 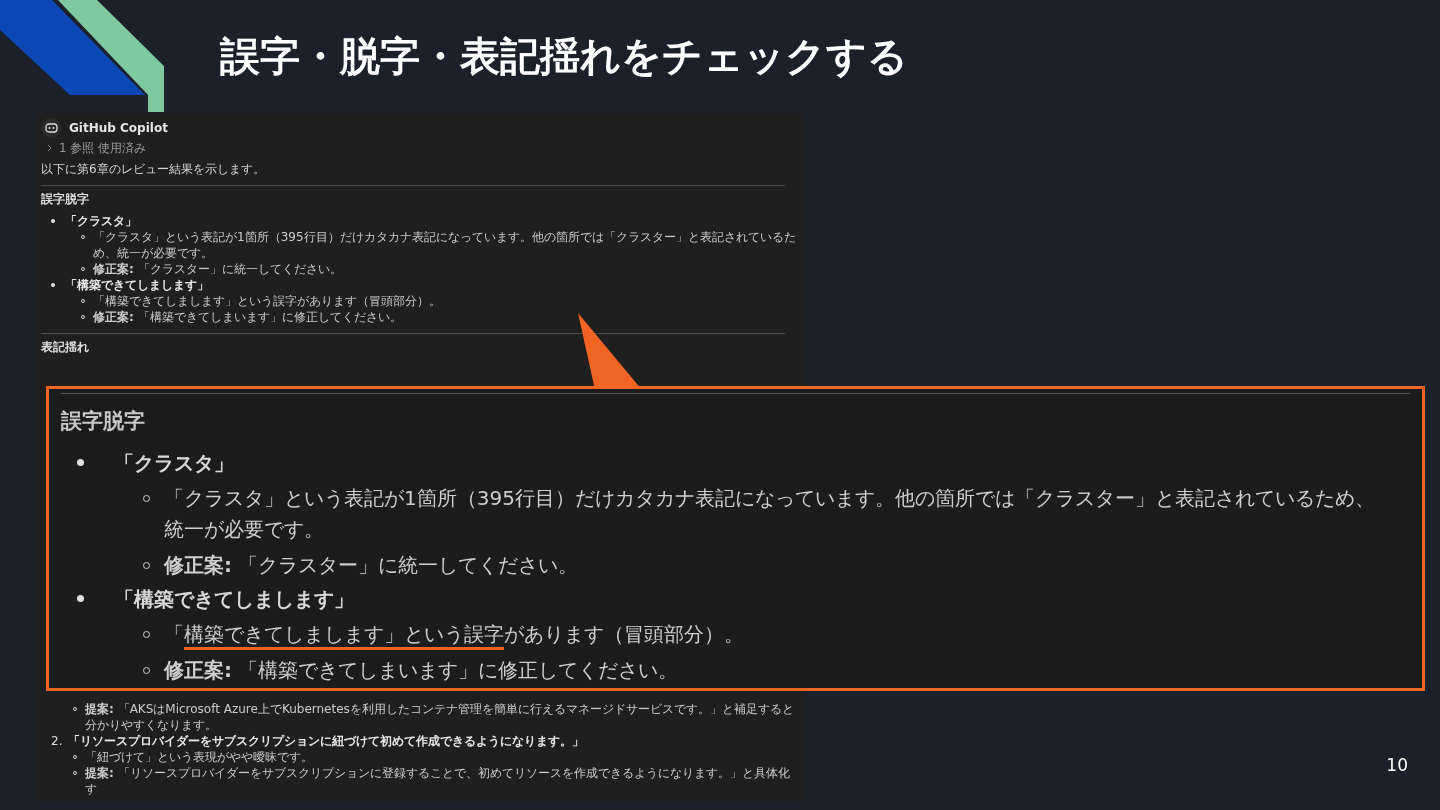 What do you see at coordinates (50, 148) in the screenshot?
I see `chevron-icon` at bounding box center [50, 148].